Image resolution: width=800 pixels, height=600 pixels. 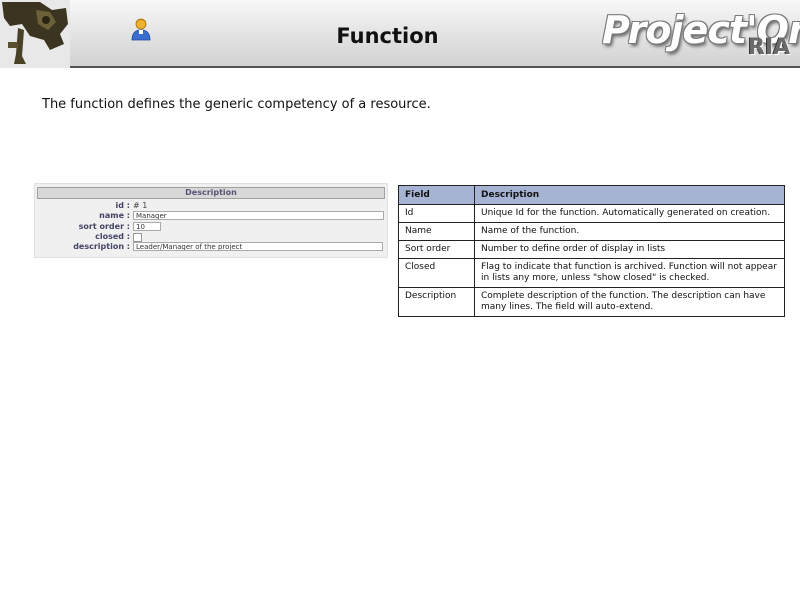 What do you see at coordinates (436, 195) in the screenshot?
I see `column-header-field: Field` at bounding box center [436, 195].